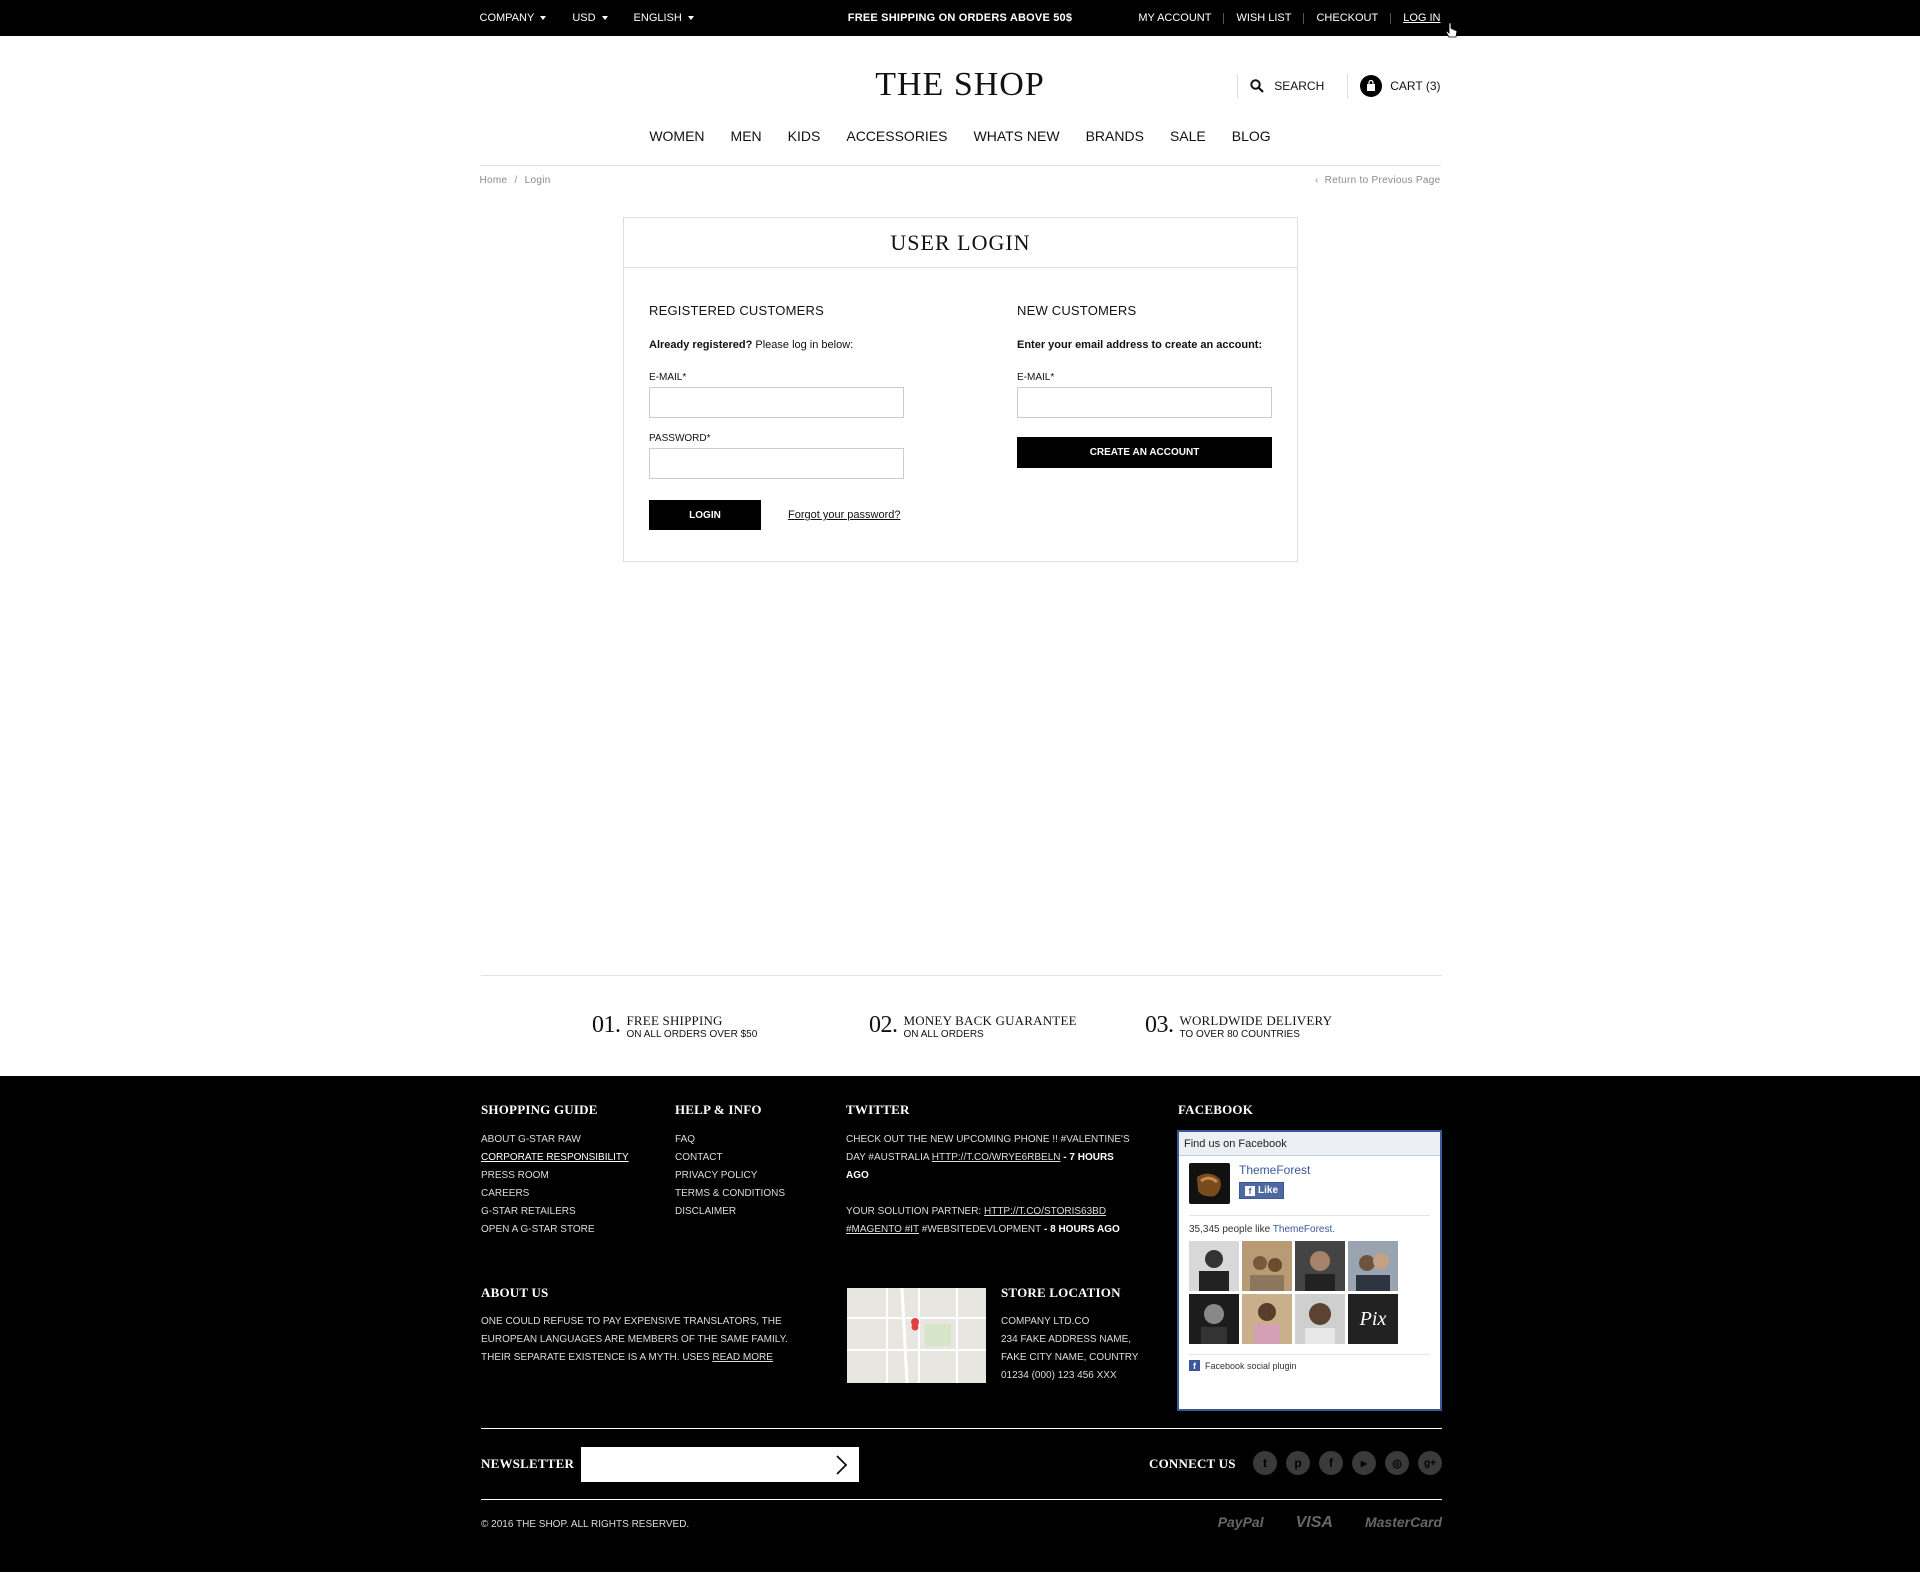 The image size is (1920, 1572). What do you see at coordinates (680, 438) in the screenshot?
I see `password-label: PASSWORD*` at bounding box center [680, 438].